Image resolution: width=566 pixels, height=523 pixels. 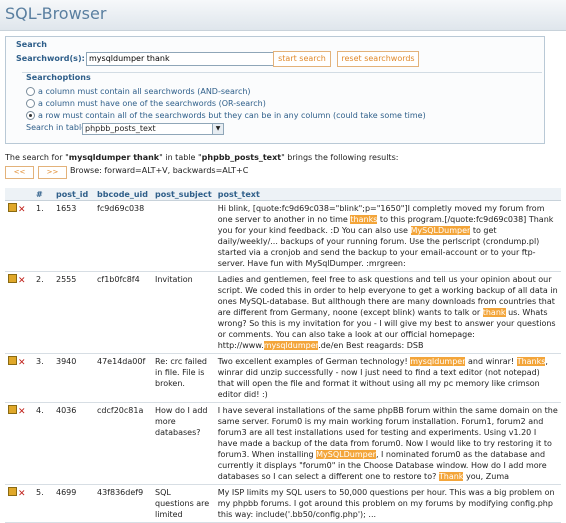 I want to click on col-bbcode-uid: bbcode_uid, so click(x=123, y=194).